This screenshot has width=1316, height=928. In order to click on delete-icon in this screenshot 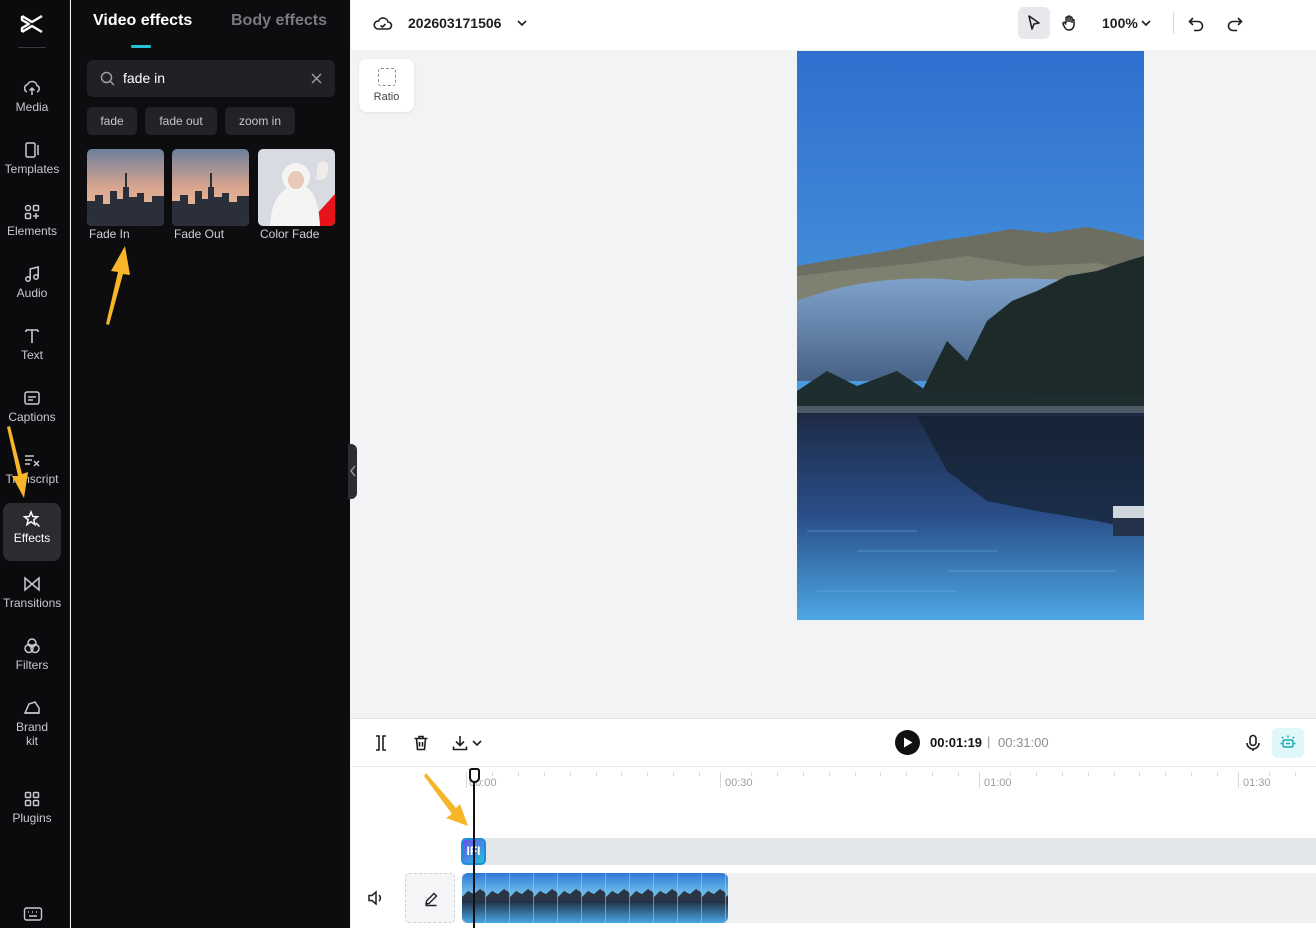, I will do `click(421, 743)`.